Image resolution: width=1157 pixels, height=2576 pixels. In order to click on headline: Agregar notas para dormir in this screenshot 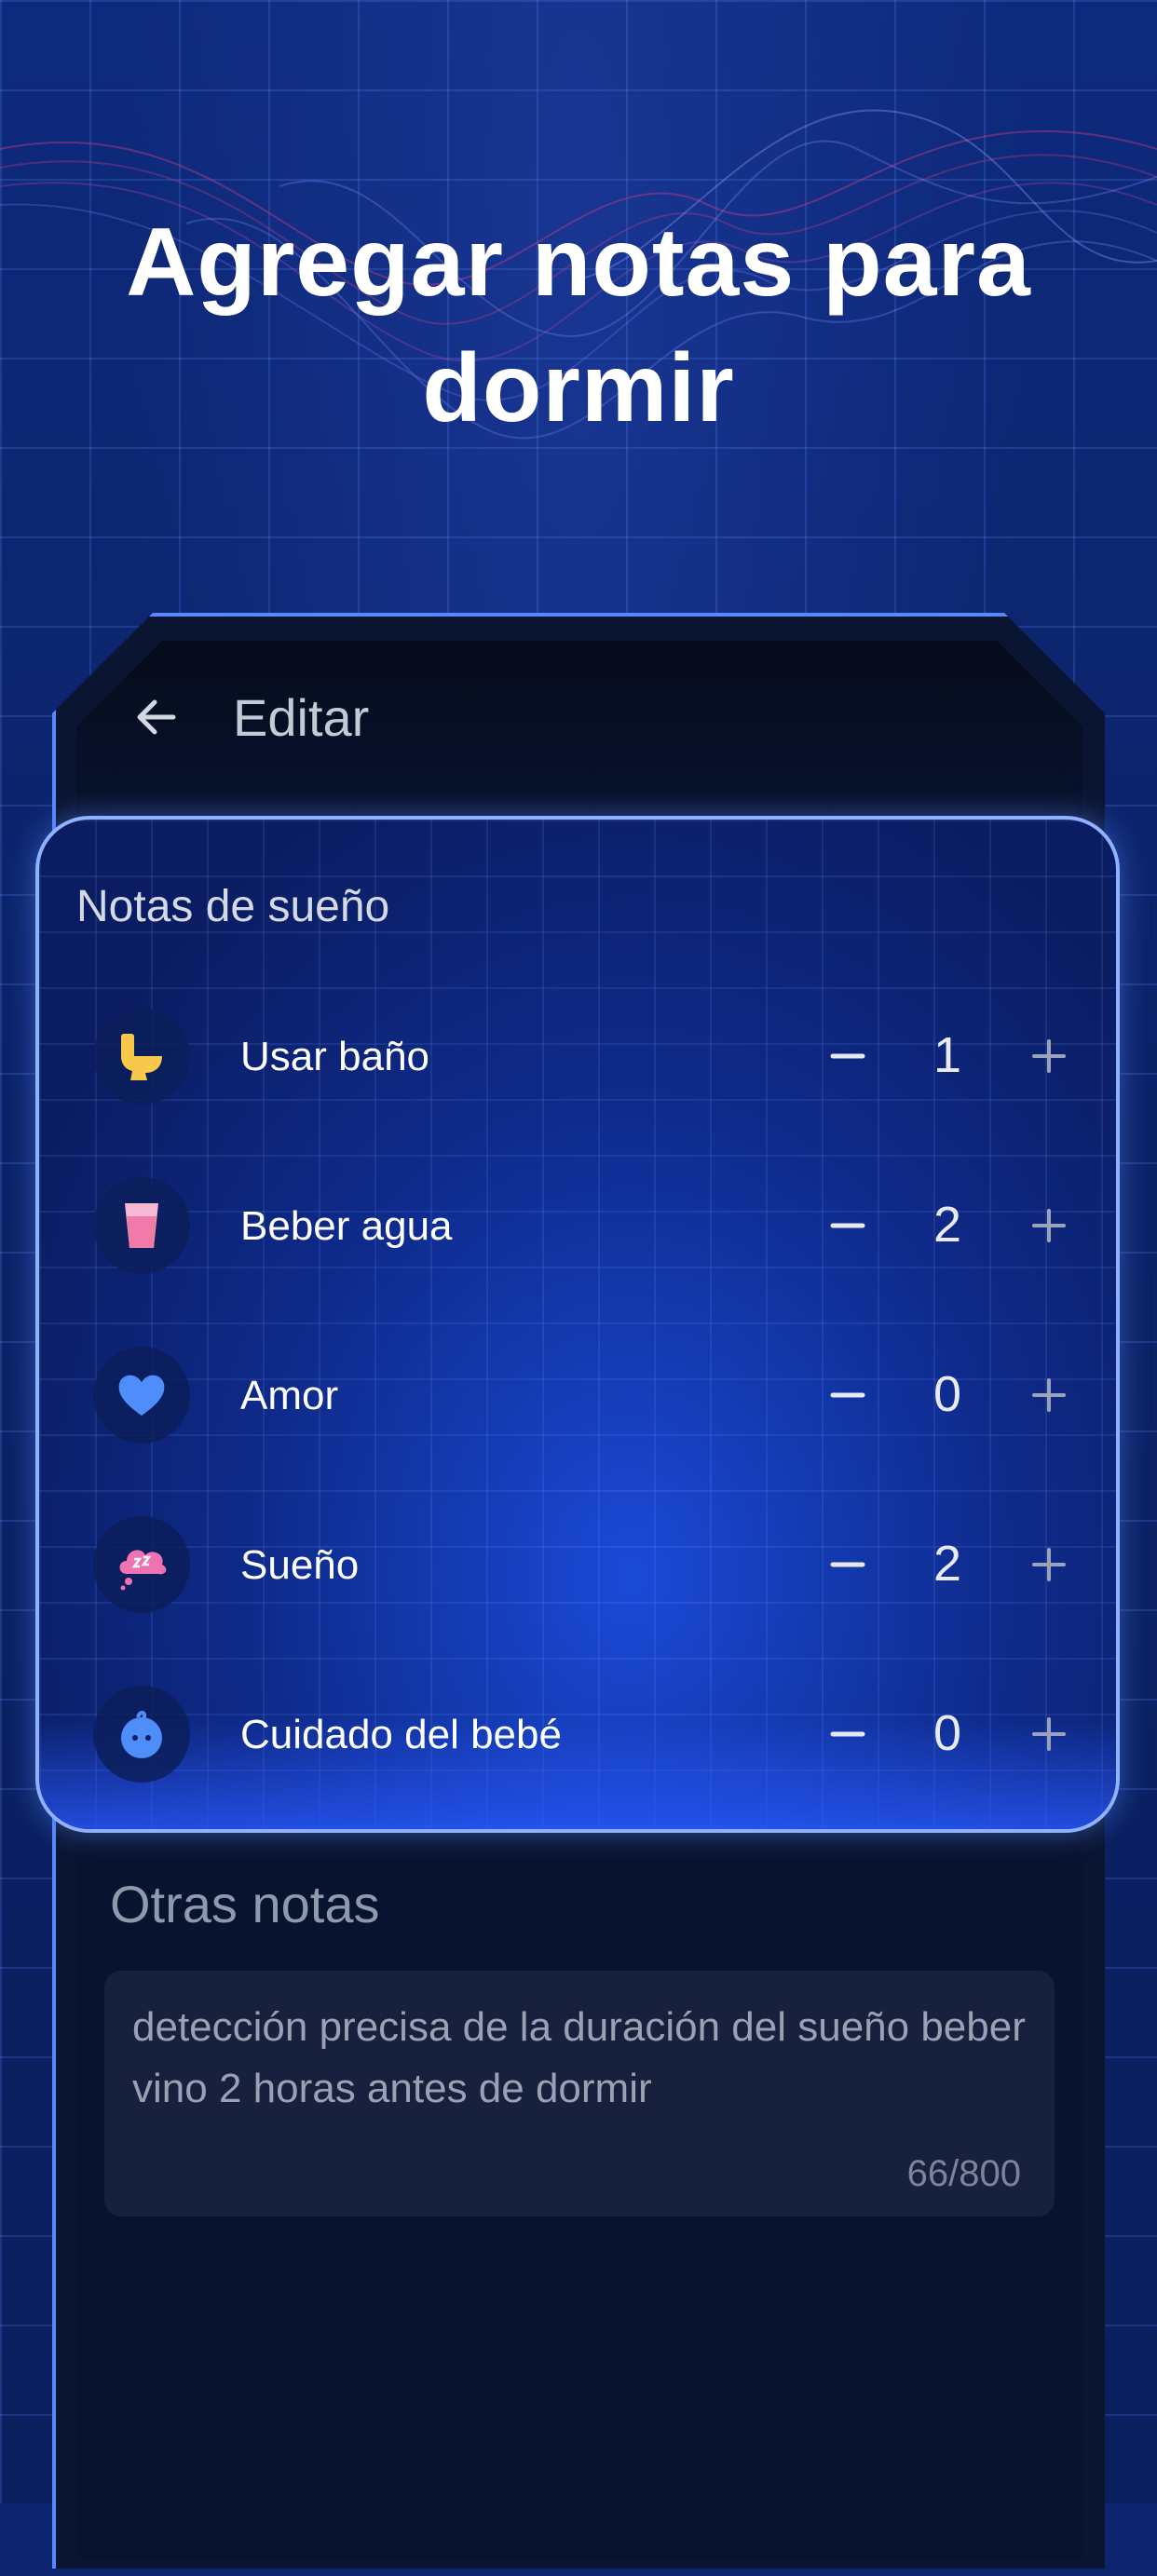, I will do `click(578, 325)`.